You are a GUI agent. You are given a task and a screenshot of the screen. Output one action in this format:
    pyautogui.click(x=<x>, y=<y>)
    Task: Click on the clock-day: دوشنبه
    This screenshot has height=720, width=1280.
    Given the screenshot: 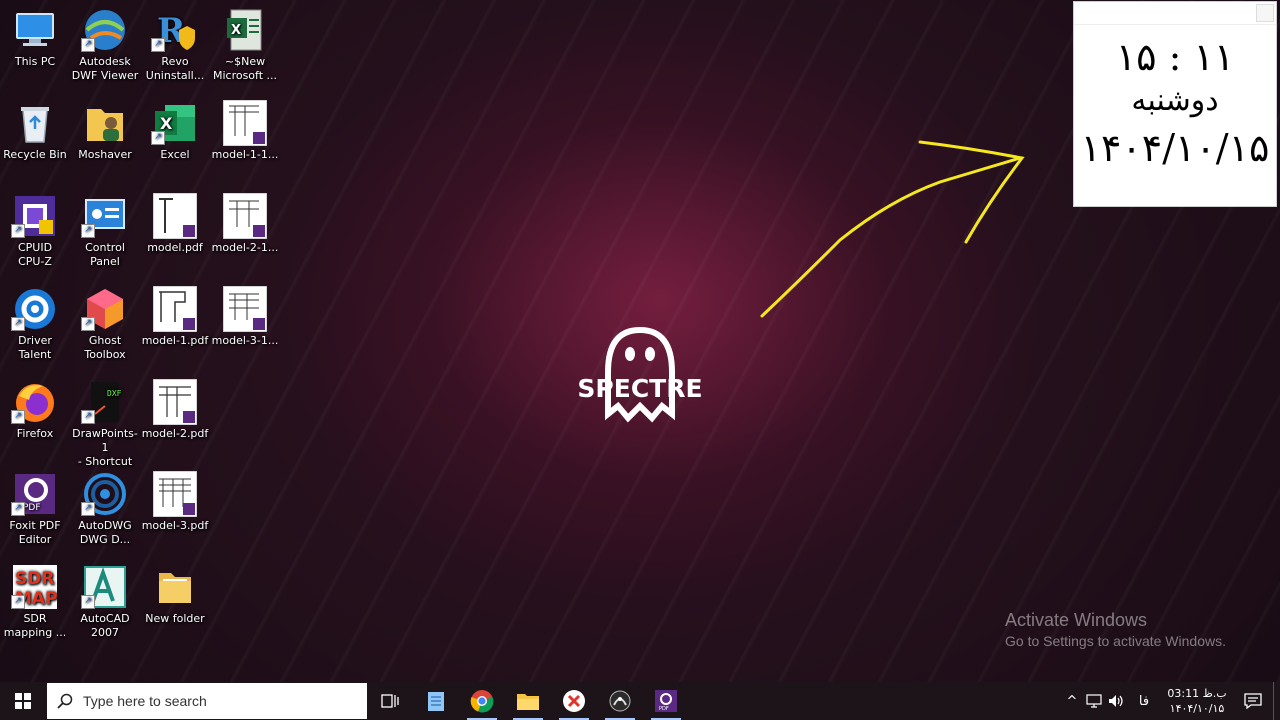 What is the action you would take?
    pyautogui.click(x=1175, y=100)
    